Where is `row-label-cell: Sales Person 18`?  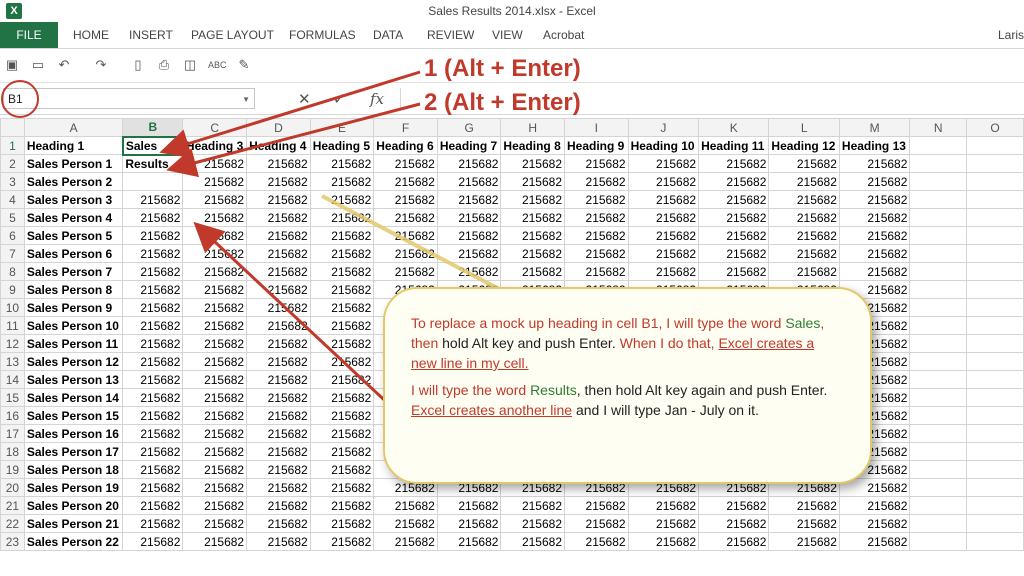
row-label-cell: Sales Person 18 is located at coordinates (73, 469).